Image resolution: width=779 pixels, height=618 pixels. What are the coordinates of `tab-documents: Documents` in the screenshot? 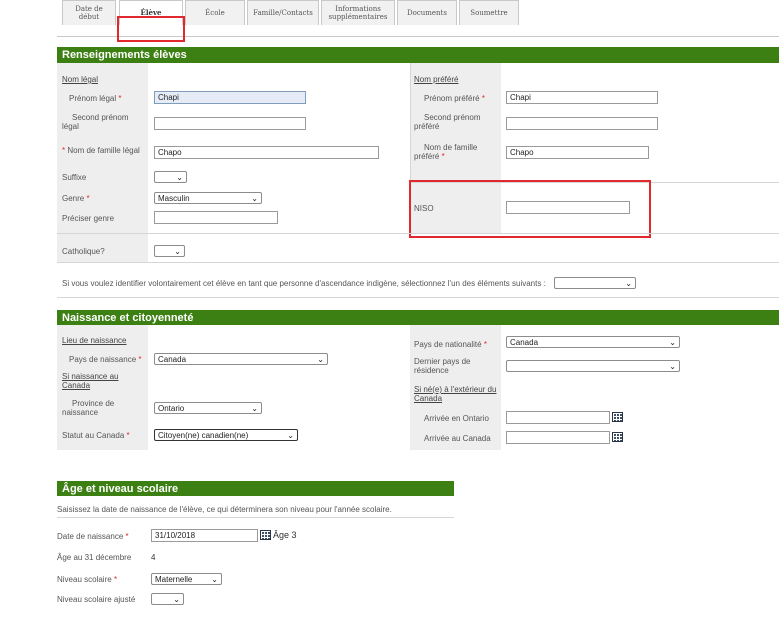 It's located at (427, 12).